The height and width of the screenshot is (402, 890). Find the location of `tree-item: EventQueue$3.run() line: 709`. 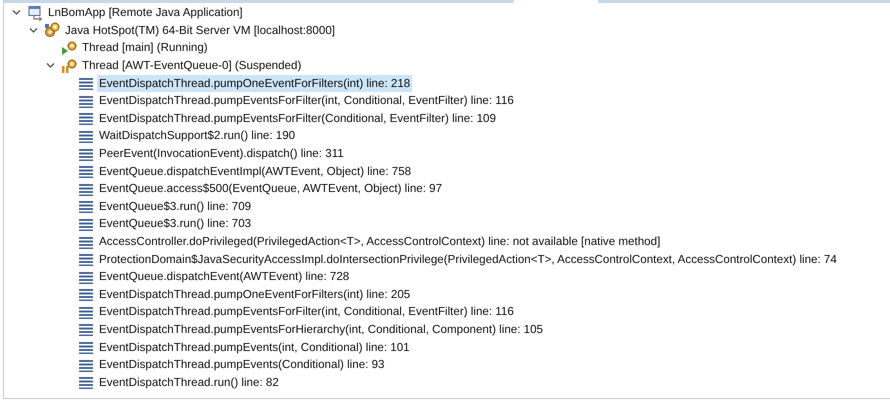

tree-item: EventQueue$3.run() line: 709 is located at coordinates (175, 206).